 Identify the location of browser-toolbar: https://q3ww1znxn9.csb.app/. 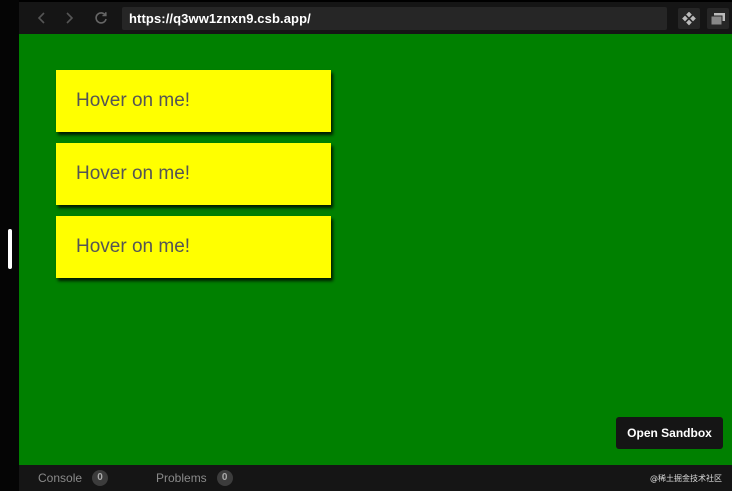
(375, 18).